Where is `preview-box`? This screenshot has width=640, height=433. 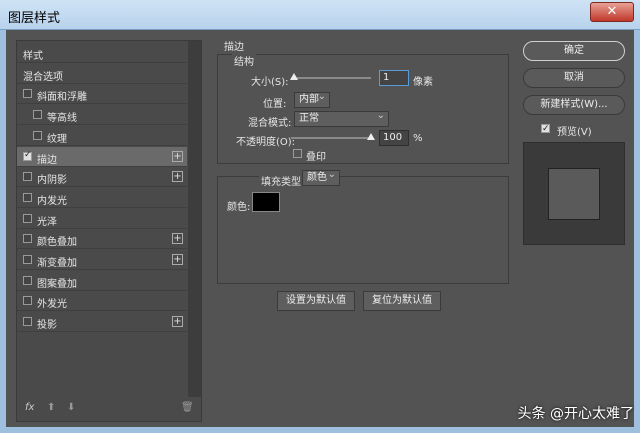
preview-box is located at coordinates (574, 193).